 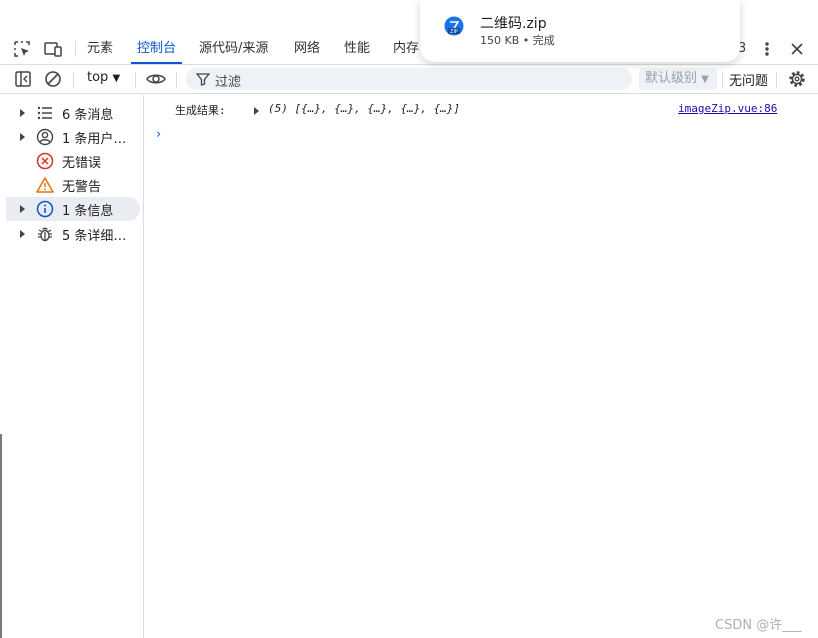 I want to click on bug-icon, so click(x=45, y=234).